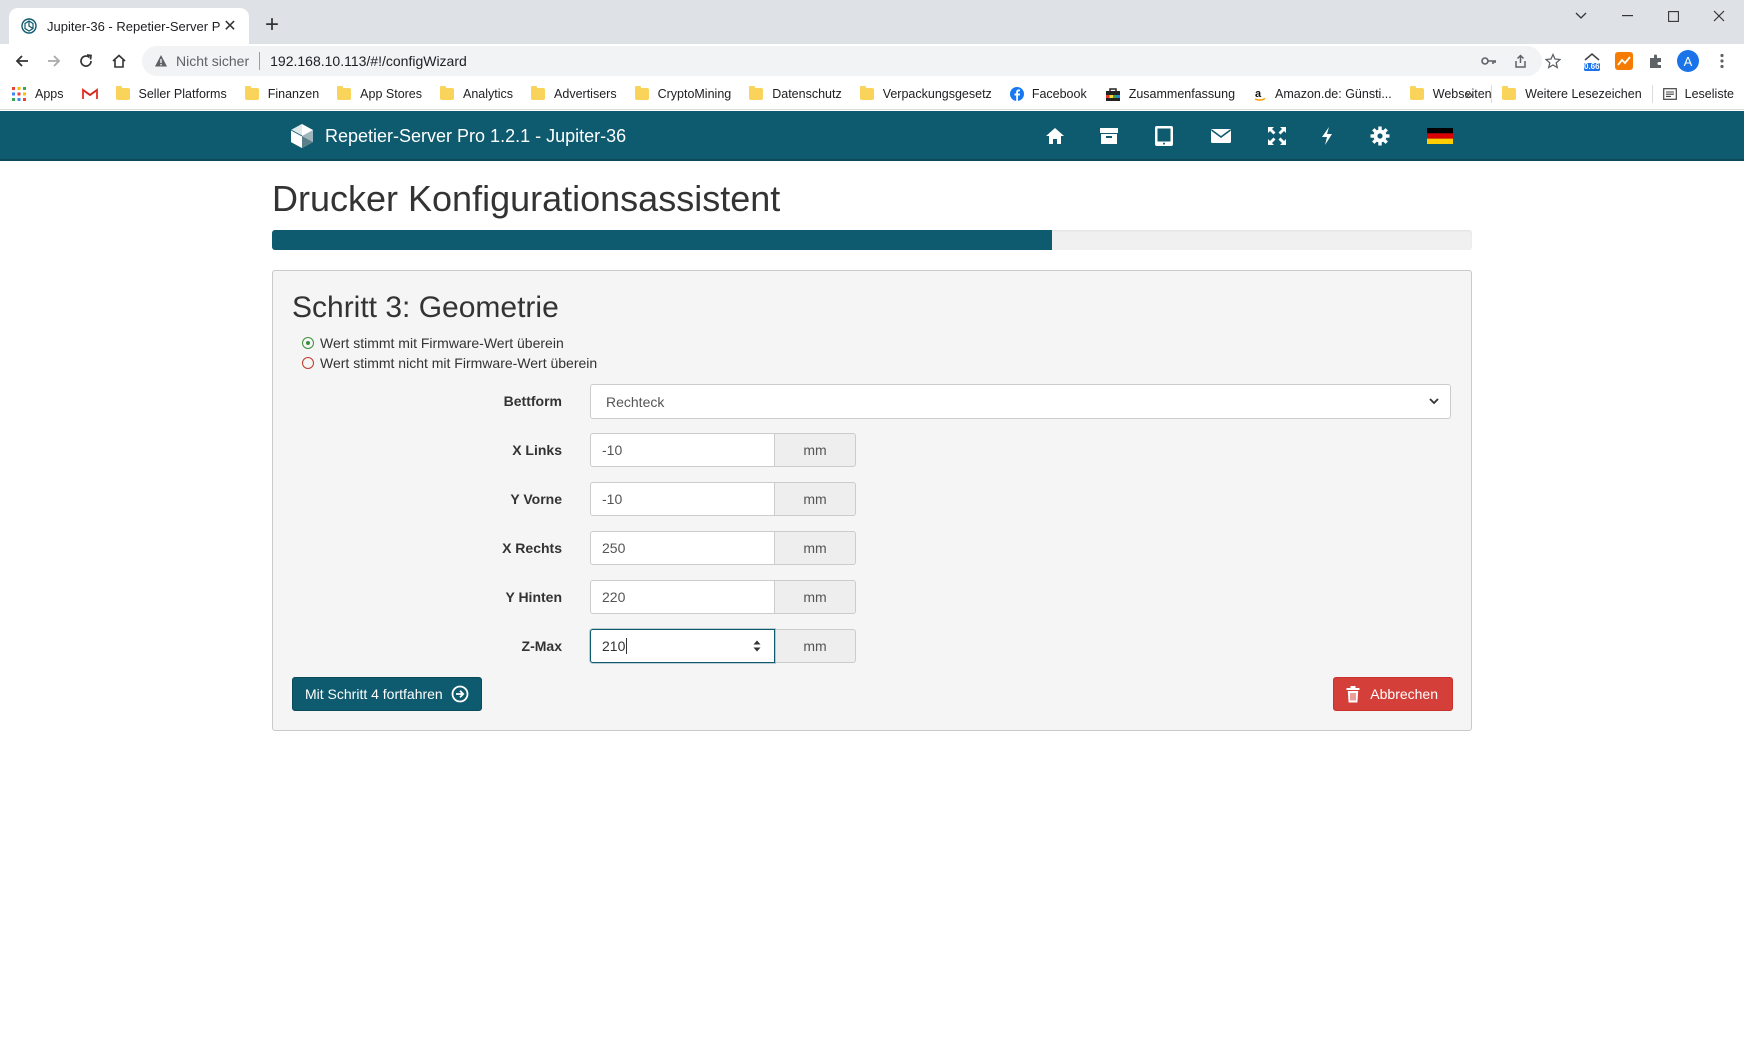 This screenshot has height=1059, width=1744. Describe the element at coordinates (182, 93) in the screenshot. I see `bookmark-label: Seller Platforms` at that location.